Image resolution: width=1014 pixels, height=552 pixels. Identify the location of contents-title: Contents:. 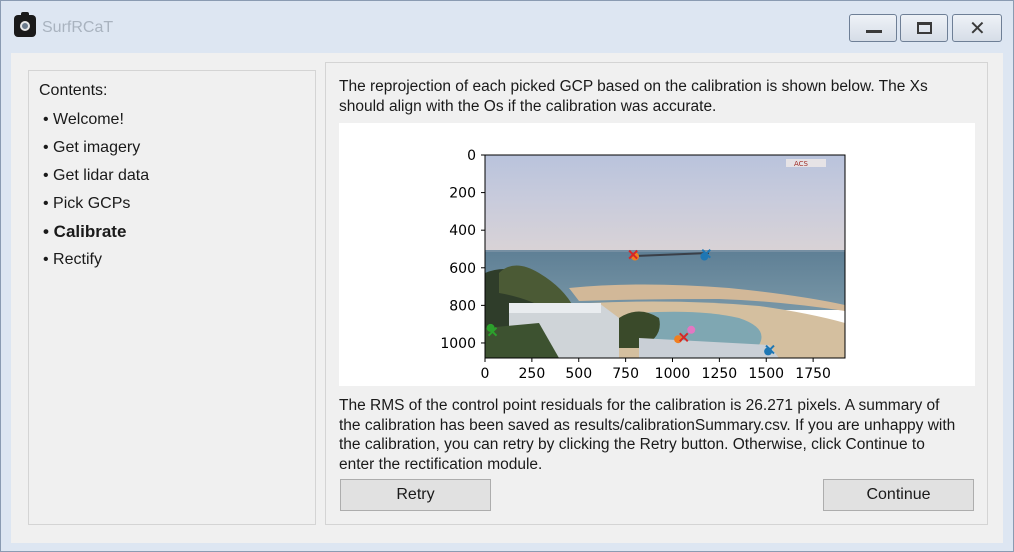
(73, 90).